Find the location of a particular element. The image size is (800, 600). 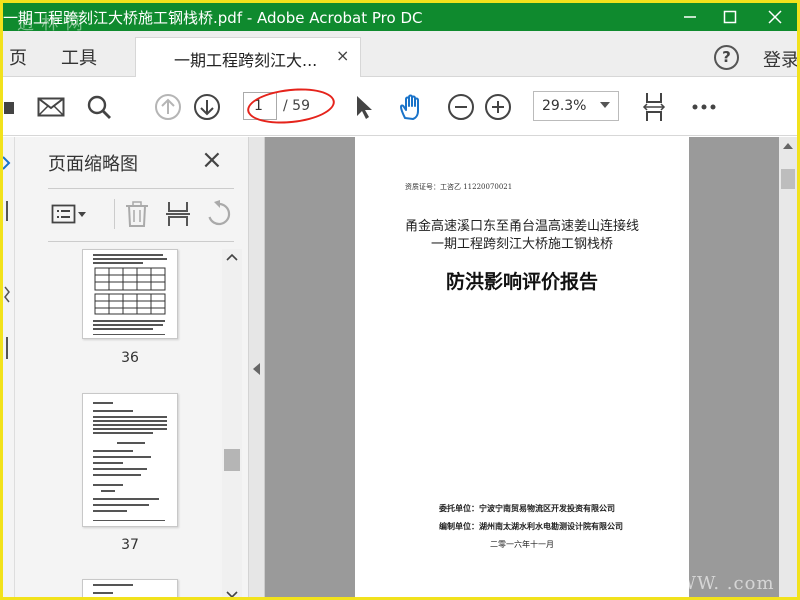

zoom-out-icon is located at coordinates (461, 107).